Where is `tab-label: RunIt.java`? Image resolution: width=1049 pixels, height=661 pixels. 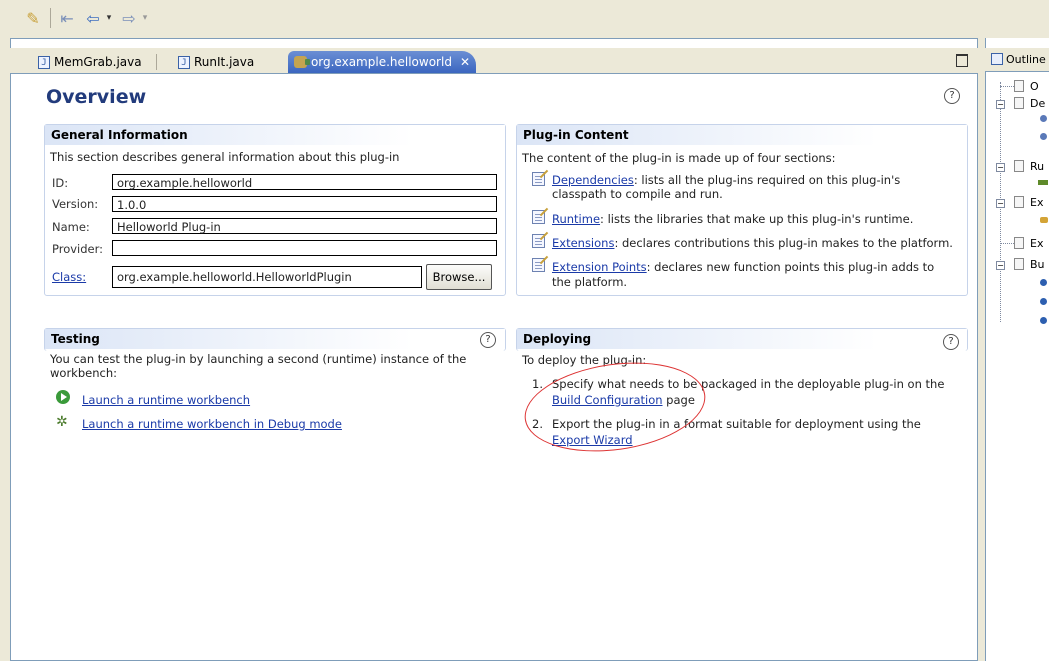
tab-label: RunIt.java is located at coordinates (224, 62).